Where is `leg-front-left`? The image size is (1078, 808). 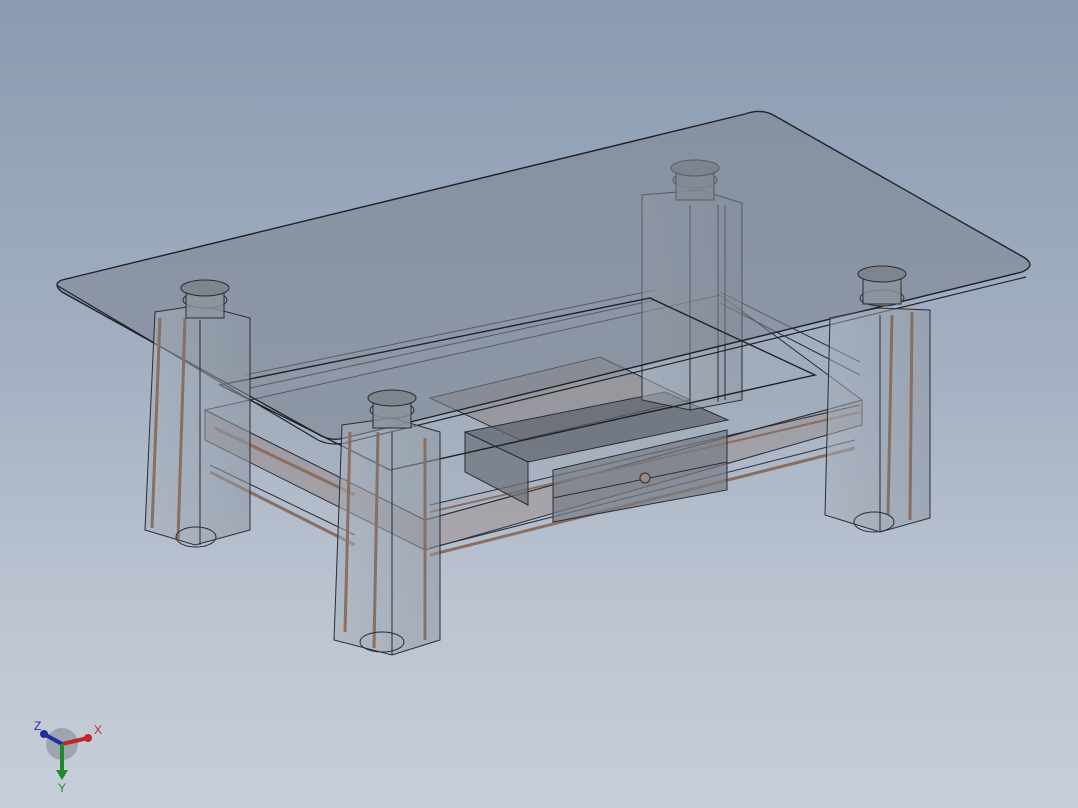 leg-front-left is located at coordinates (387, 522).